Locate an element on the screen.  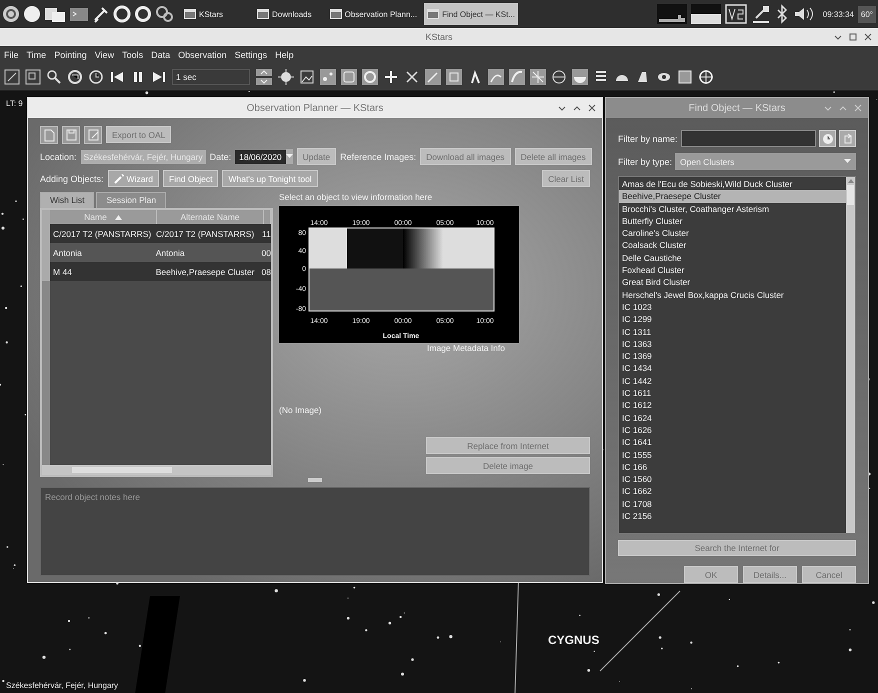
table-cell-text: C/2017 T2 (PANSTARRS) is located at coordinates (206, 233).